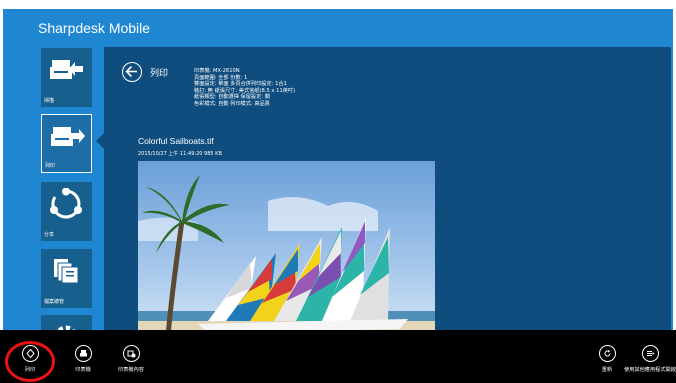 This screenshot has width=676, height=383. I want to click on sidebar-item-file-manager: 檔案總管, so click(66, 278).